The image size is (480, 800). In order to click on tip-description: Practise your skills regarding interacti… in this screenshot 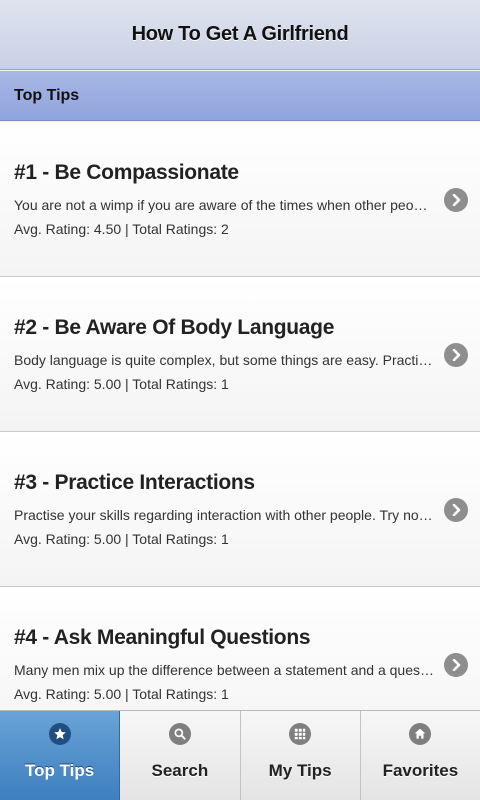, I will do `click(224, 515)`.